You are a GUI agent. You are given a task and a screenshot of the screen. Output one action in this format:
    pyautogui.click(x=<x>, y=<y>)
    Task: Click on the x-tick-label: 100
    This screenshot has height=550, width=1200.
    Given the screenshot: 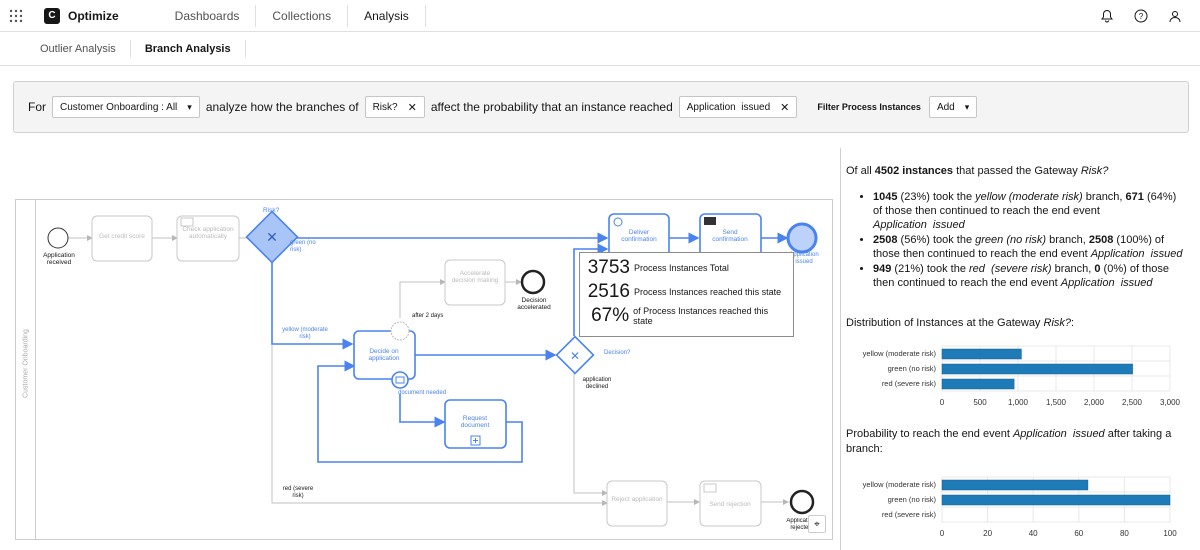 What is the action you would take?
    pyautogui.click(x=1170, y=533)
    